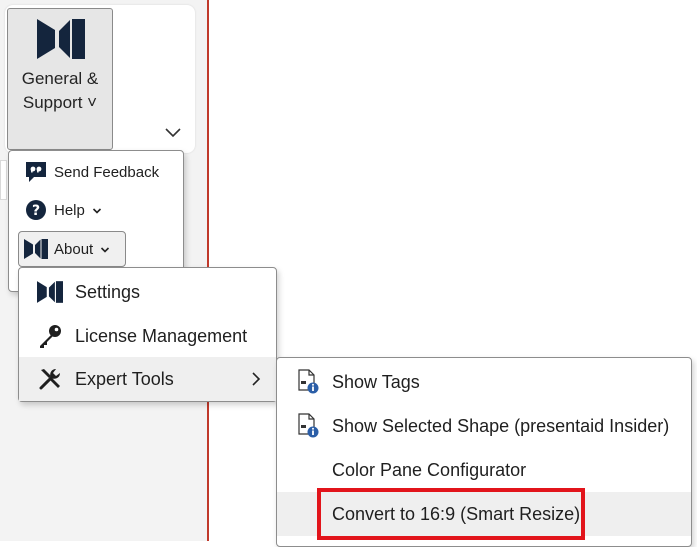  Describe the element at coordinates (456, 513) in the screenshot. I see `convert-16-9-label: Convert to 16:9 (Smart Resize)` at that location.